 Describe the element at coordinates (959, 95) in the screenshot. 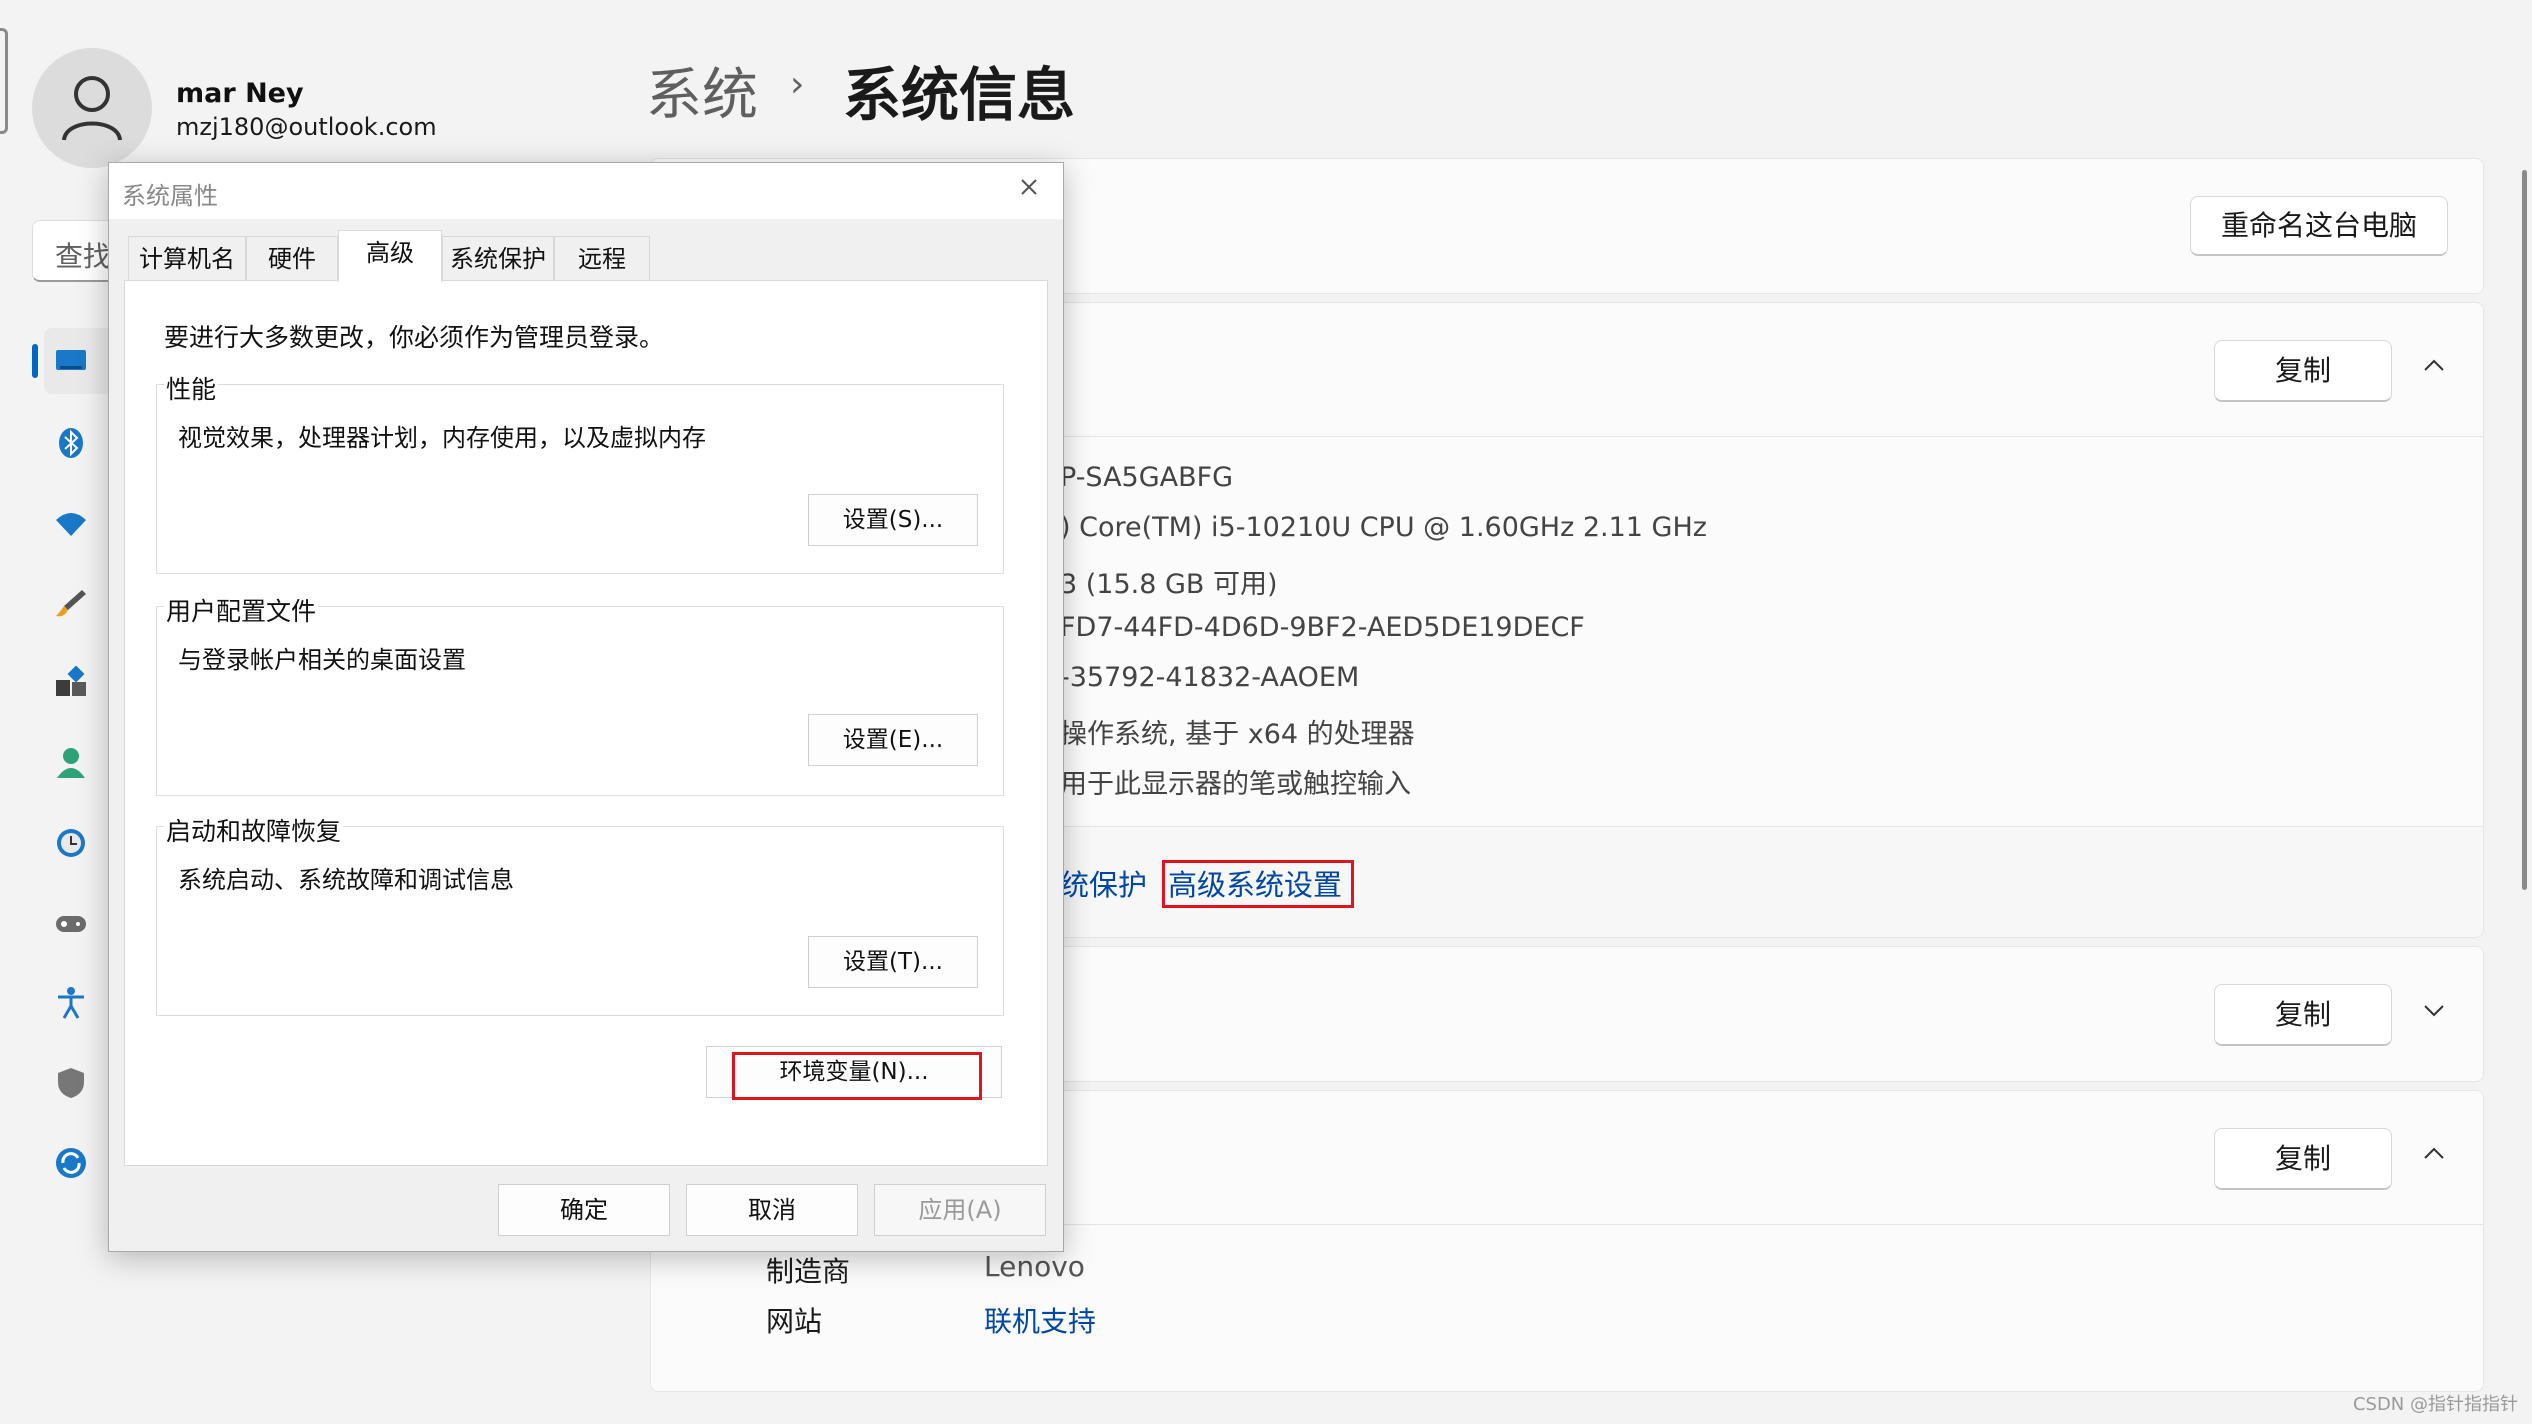

I see `page-title: 系统信息` at that location.